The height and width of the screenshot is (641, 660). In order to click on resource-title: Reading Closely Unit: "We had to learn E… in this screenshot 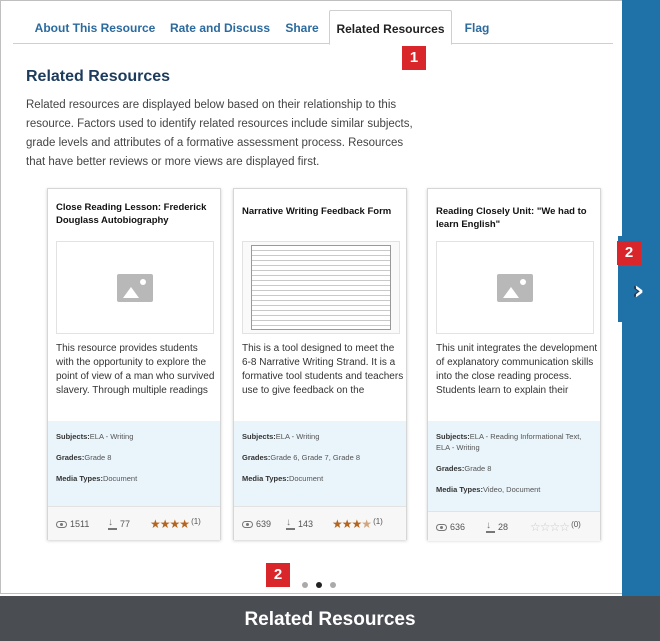, I will do `click(516, 218)`.